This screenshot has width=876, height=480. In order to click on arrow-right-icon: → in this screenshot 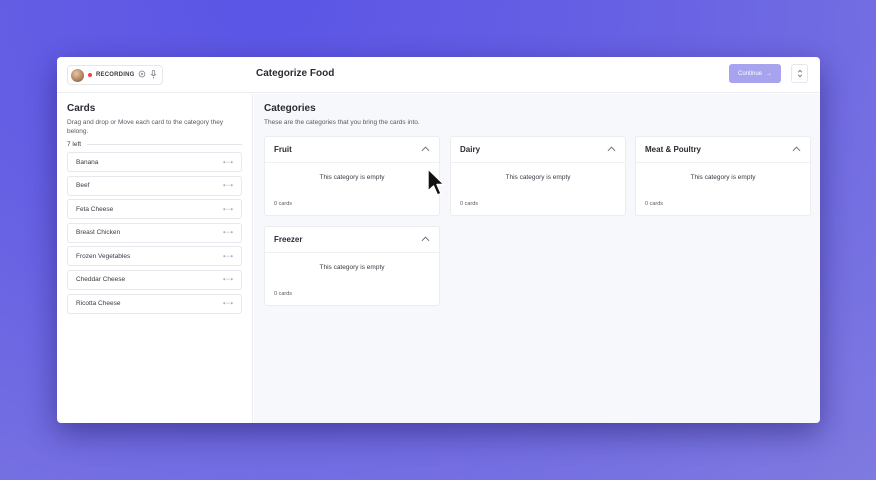, I will do `click(769, 73)`.